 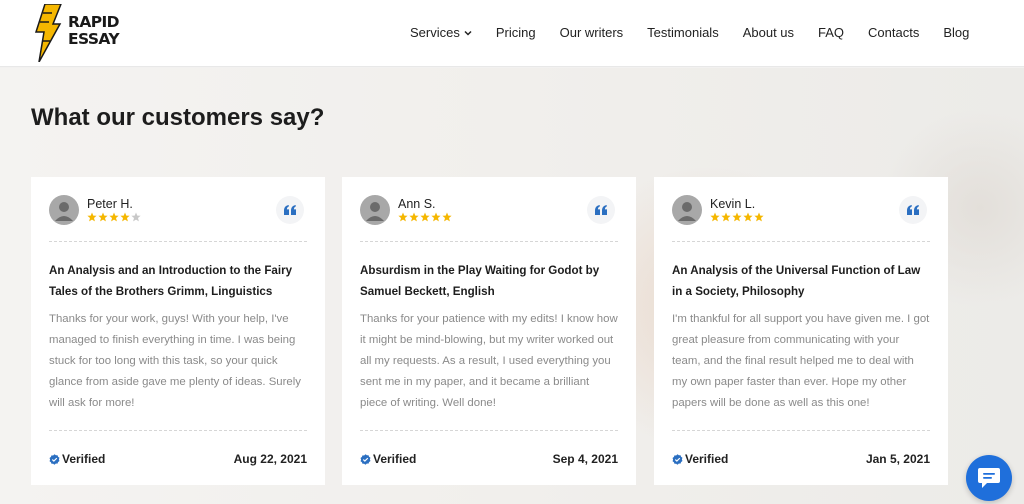 I want to click on section-title: What our customers say?, so click(x=178, y=117).